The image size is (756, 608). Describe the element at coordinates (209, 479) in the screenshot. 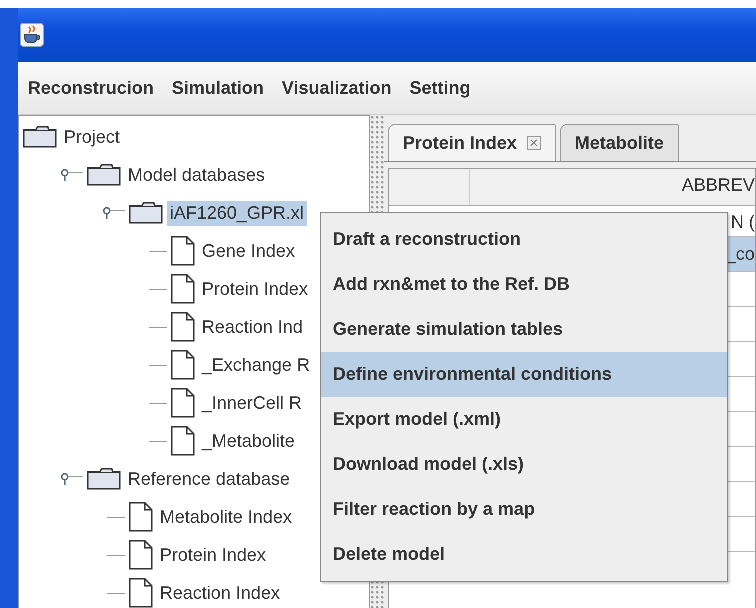

I see `tree-item: Reference database` at that location.